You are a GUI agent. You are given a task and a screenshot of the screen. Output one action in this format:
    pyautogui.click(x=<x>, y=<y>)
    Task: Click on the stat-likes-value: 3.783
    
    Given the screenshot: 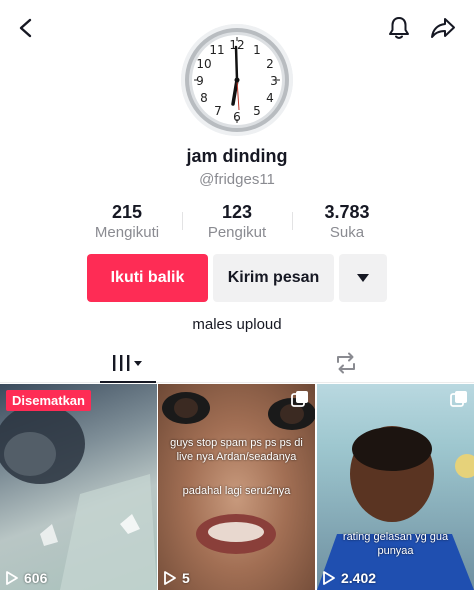 What is the action you would take?
    pyautogui.click(x=347, y=212)
    